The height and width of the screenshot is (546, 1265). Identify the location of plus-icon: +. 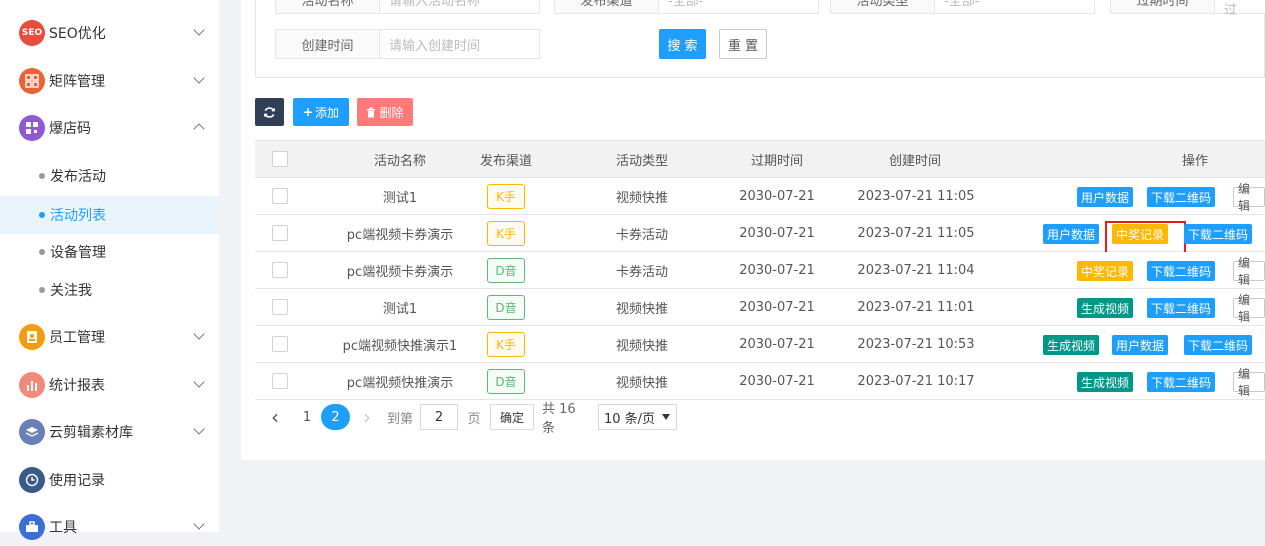
(308, 112).